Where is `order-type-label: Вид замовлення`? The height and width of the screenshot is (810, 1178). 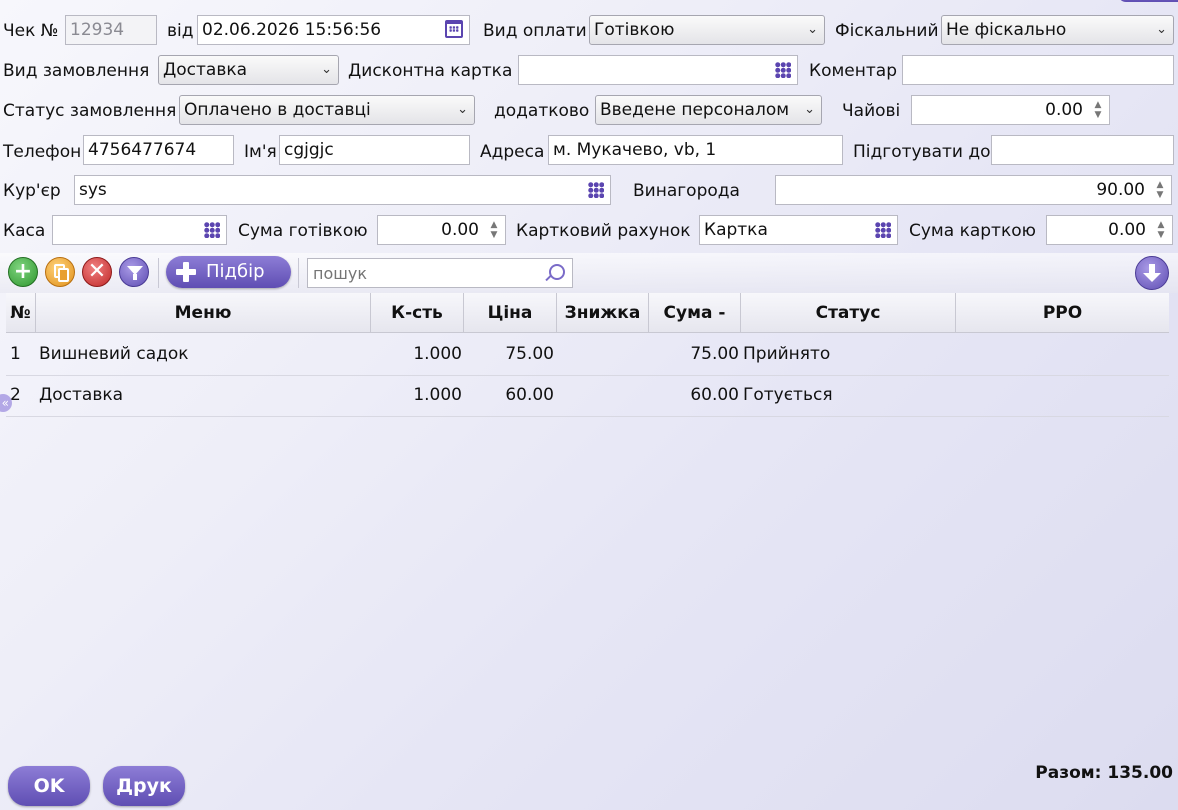
order-type-label: Вид замовлення is located at coordinates (76, 71).